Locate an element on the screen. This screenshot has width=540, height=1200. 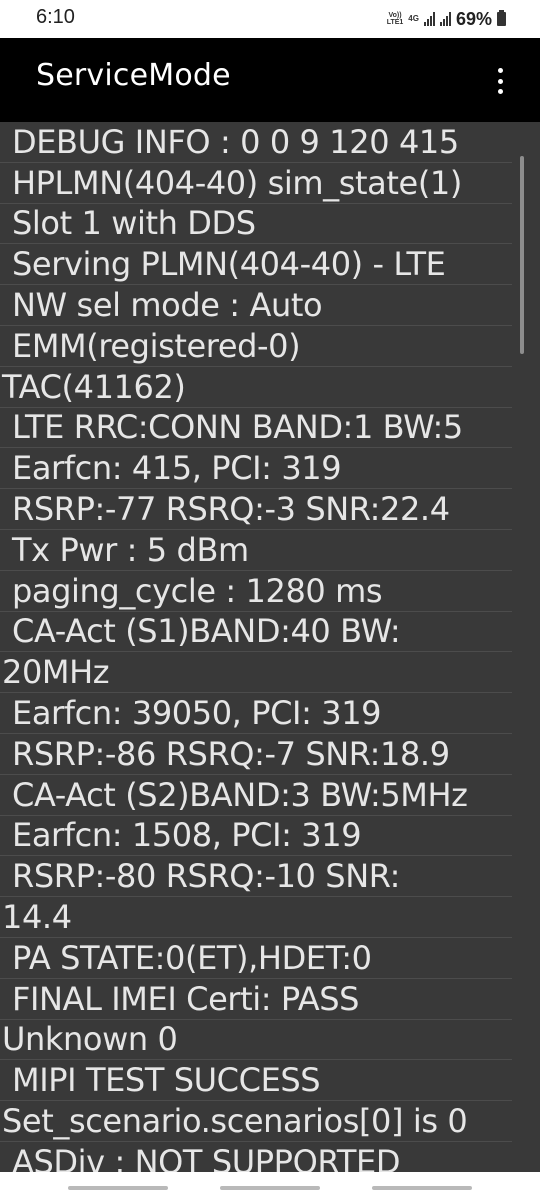
info-line: Set_scenario.scenarios[0] is 0 is located at coordinates (235, 1120).